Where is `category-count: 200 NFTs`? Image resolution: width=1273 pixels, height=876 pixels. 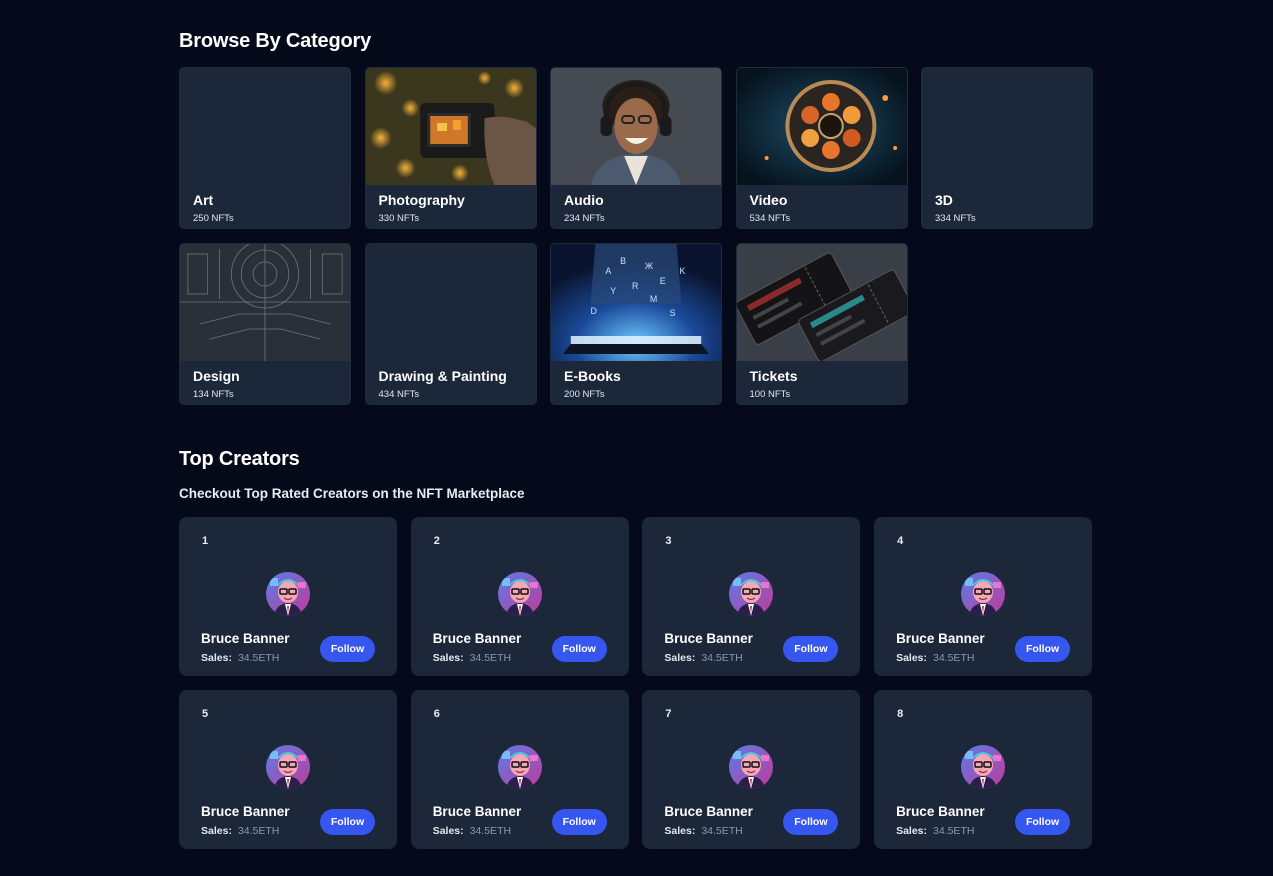 category-count: 200 NFTs is located at coordinates (584, 394).